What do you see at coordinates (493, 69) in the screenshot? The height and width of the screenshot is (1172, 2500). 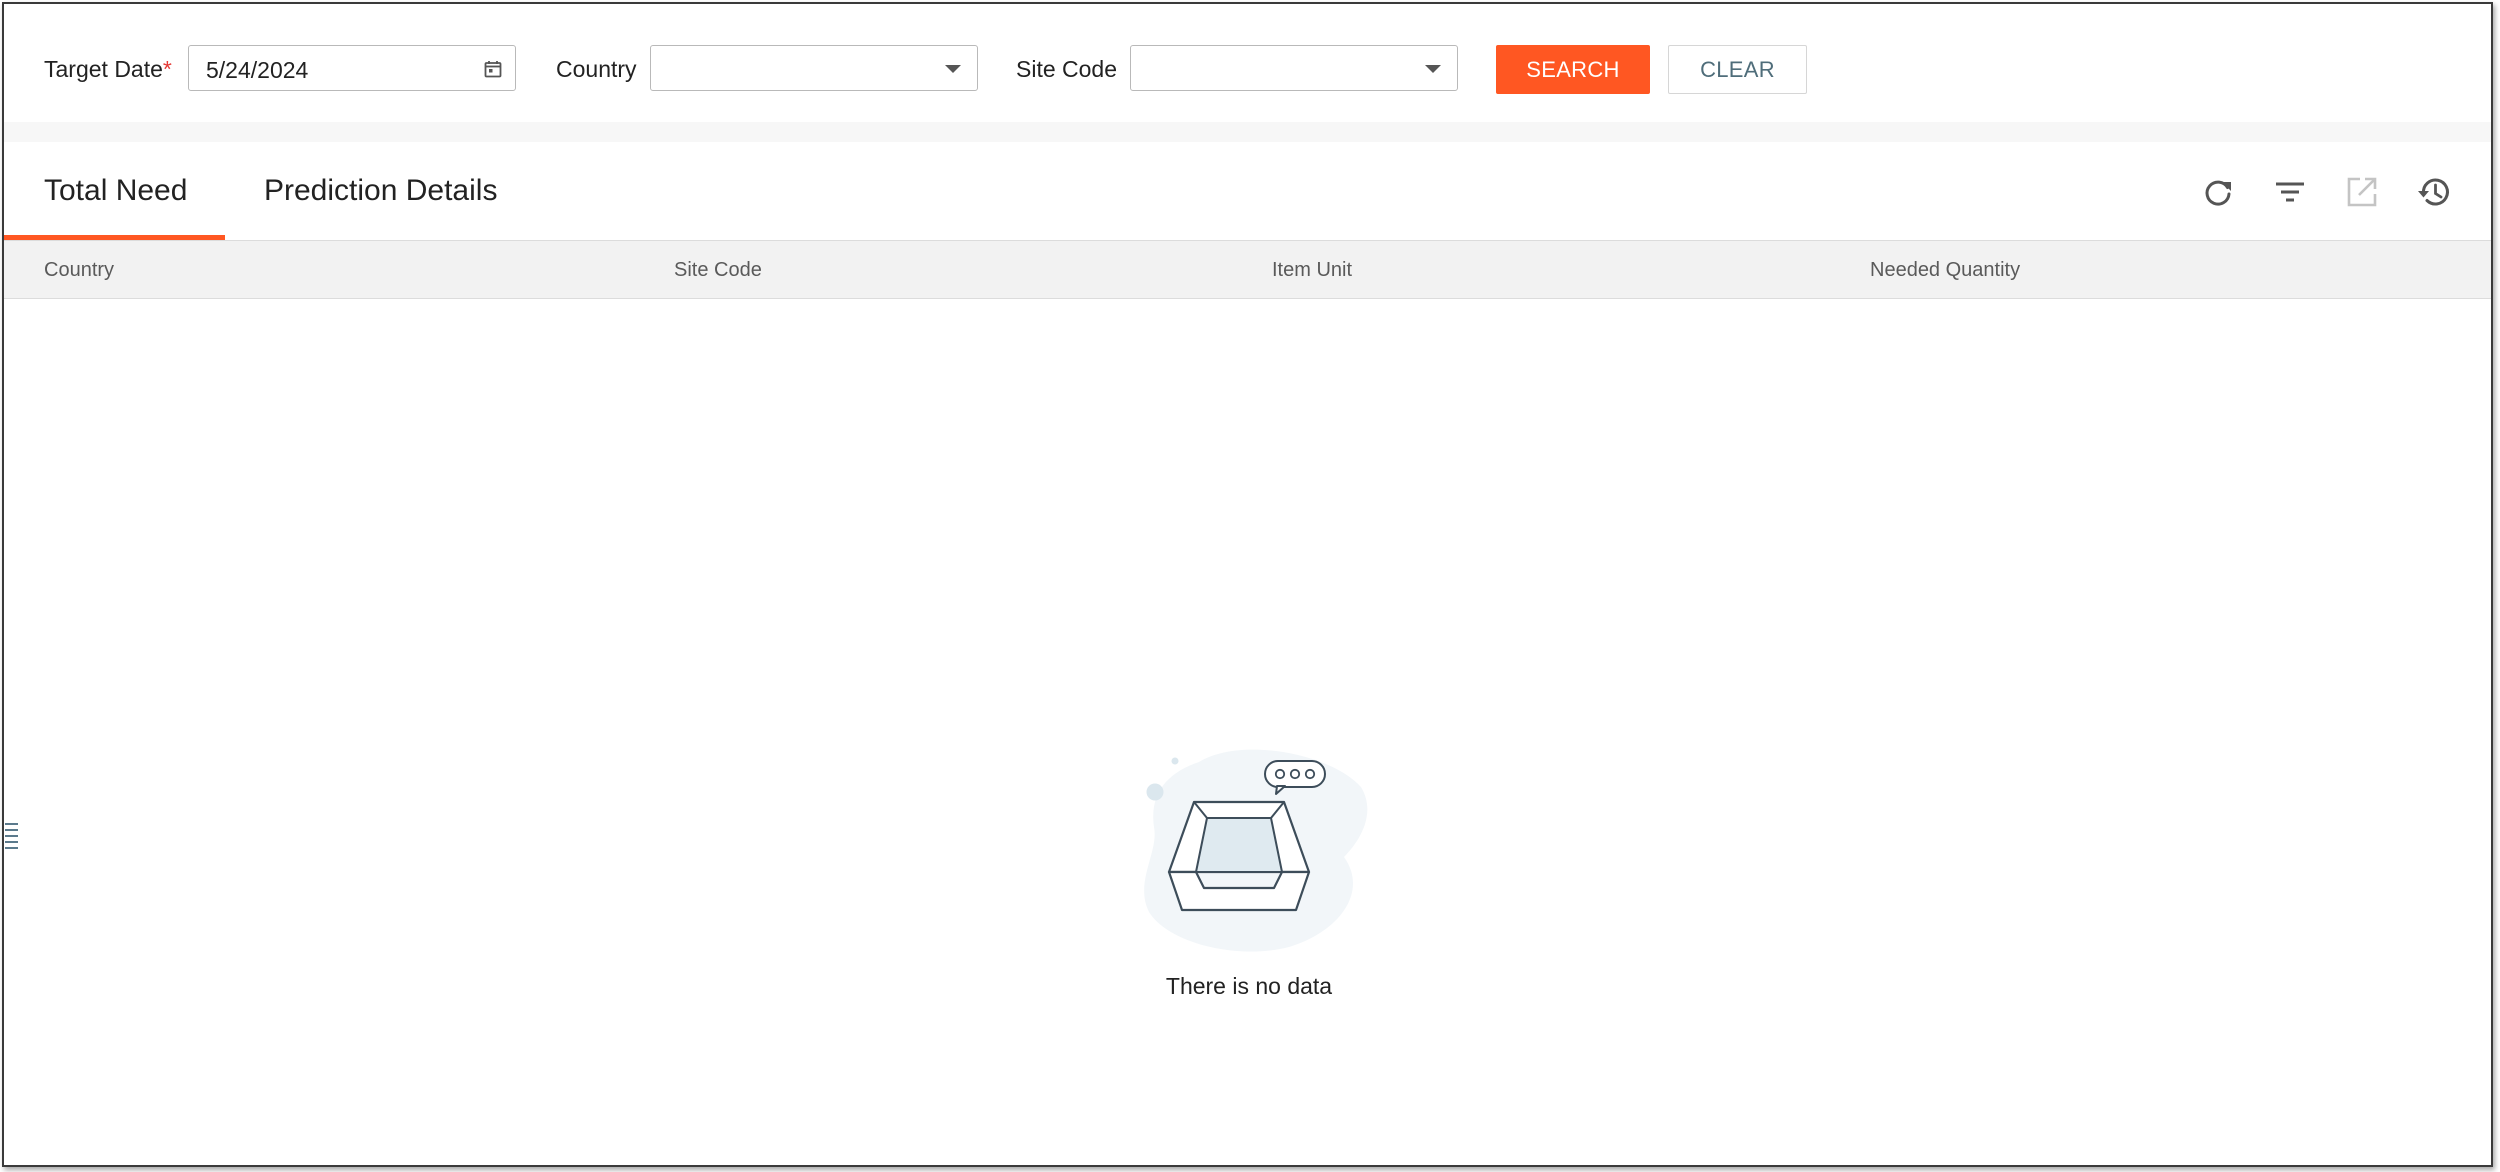 I see `calendar-icon` at bounding box center [493, 69].